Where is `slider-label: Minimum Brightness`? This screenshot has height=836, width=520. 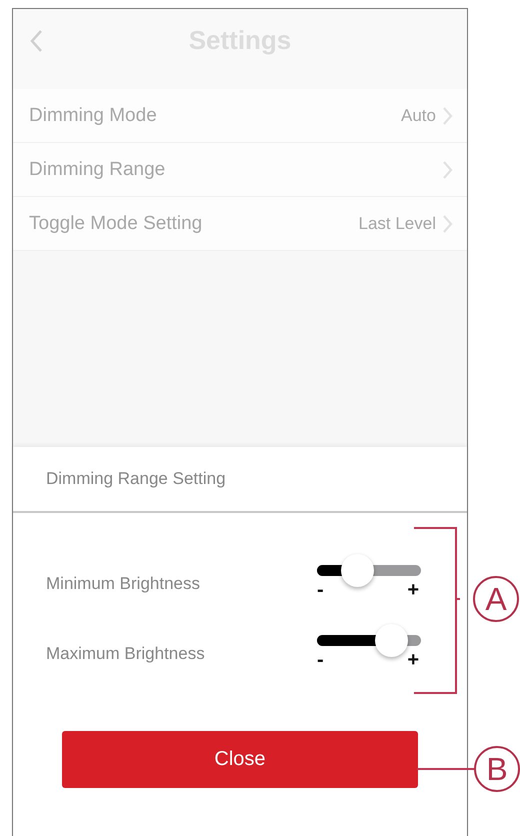 slider-label: Minimum Brightness is located at coordinates (123, 584).